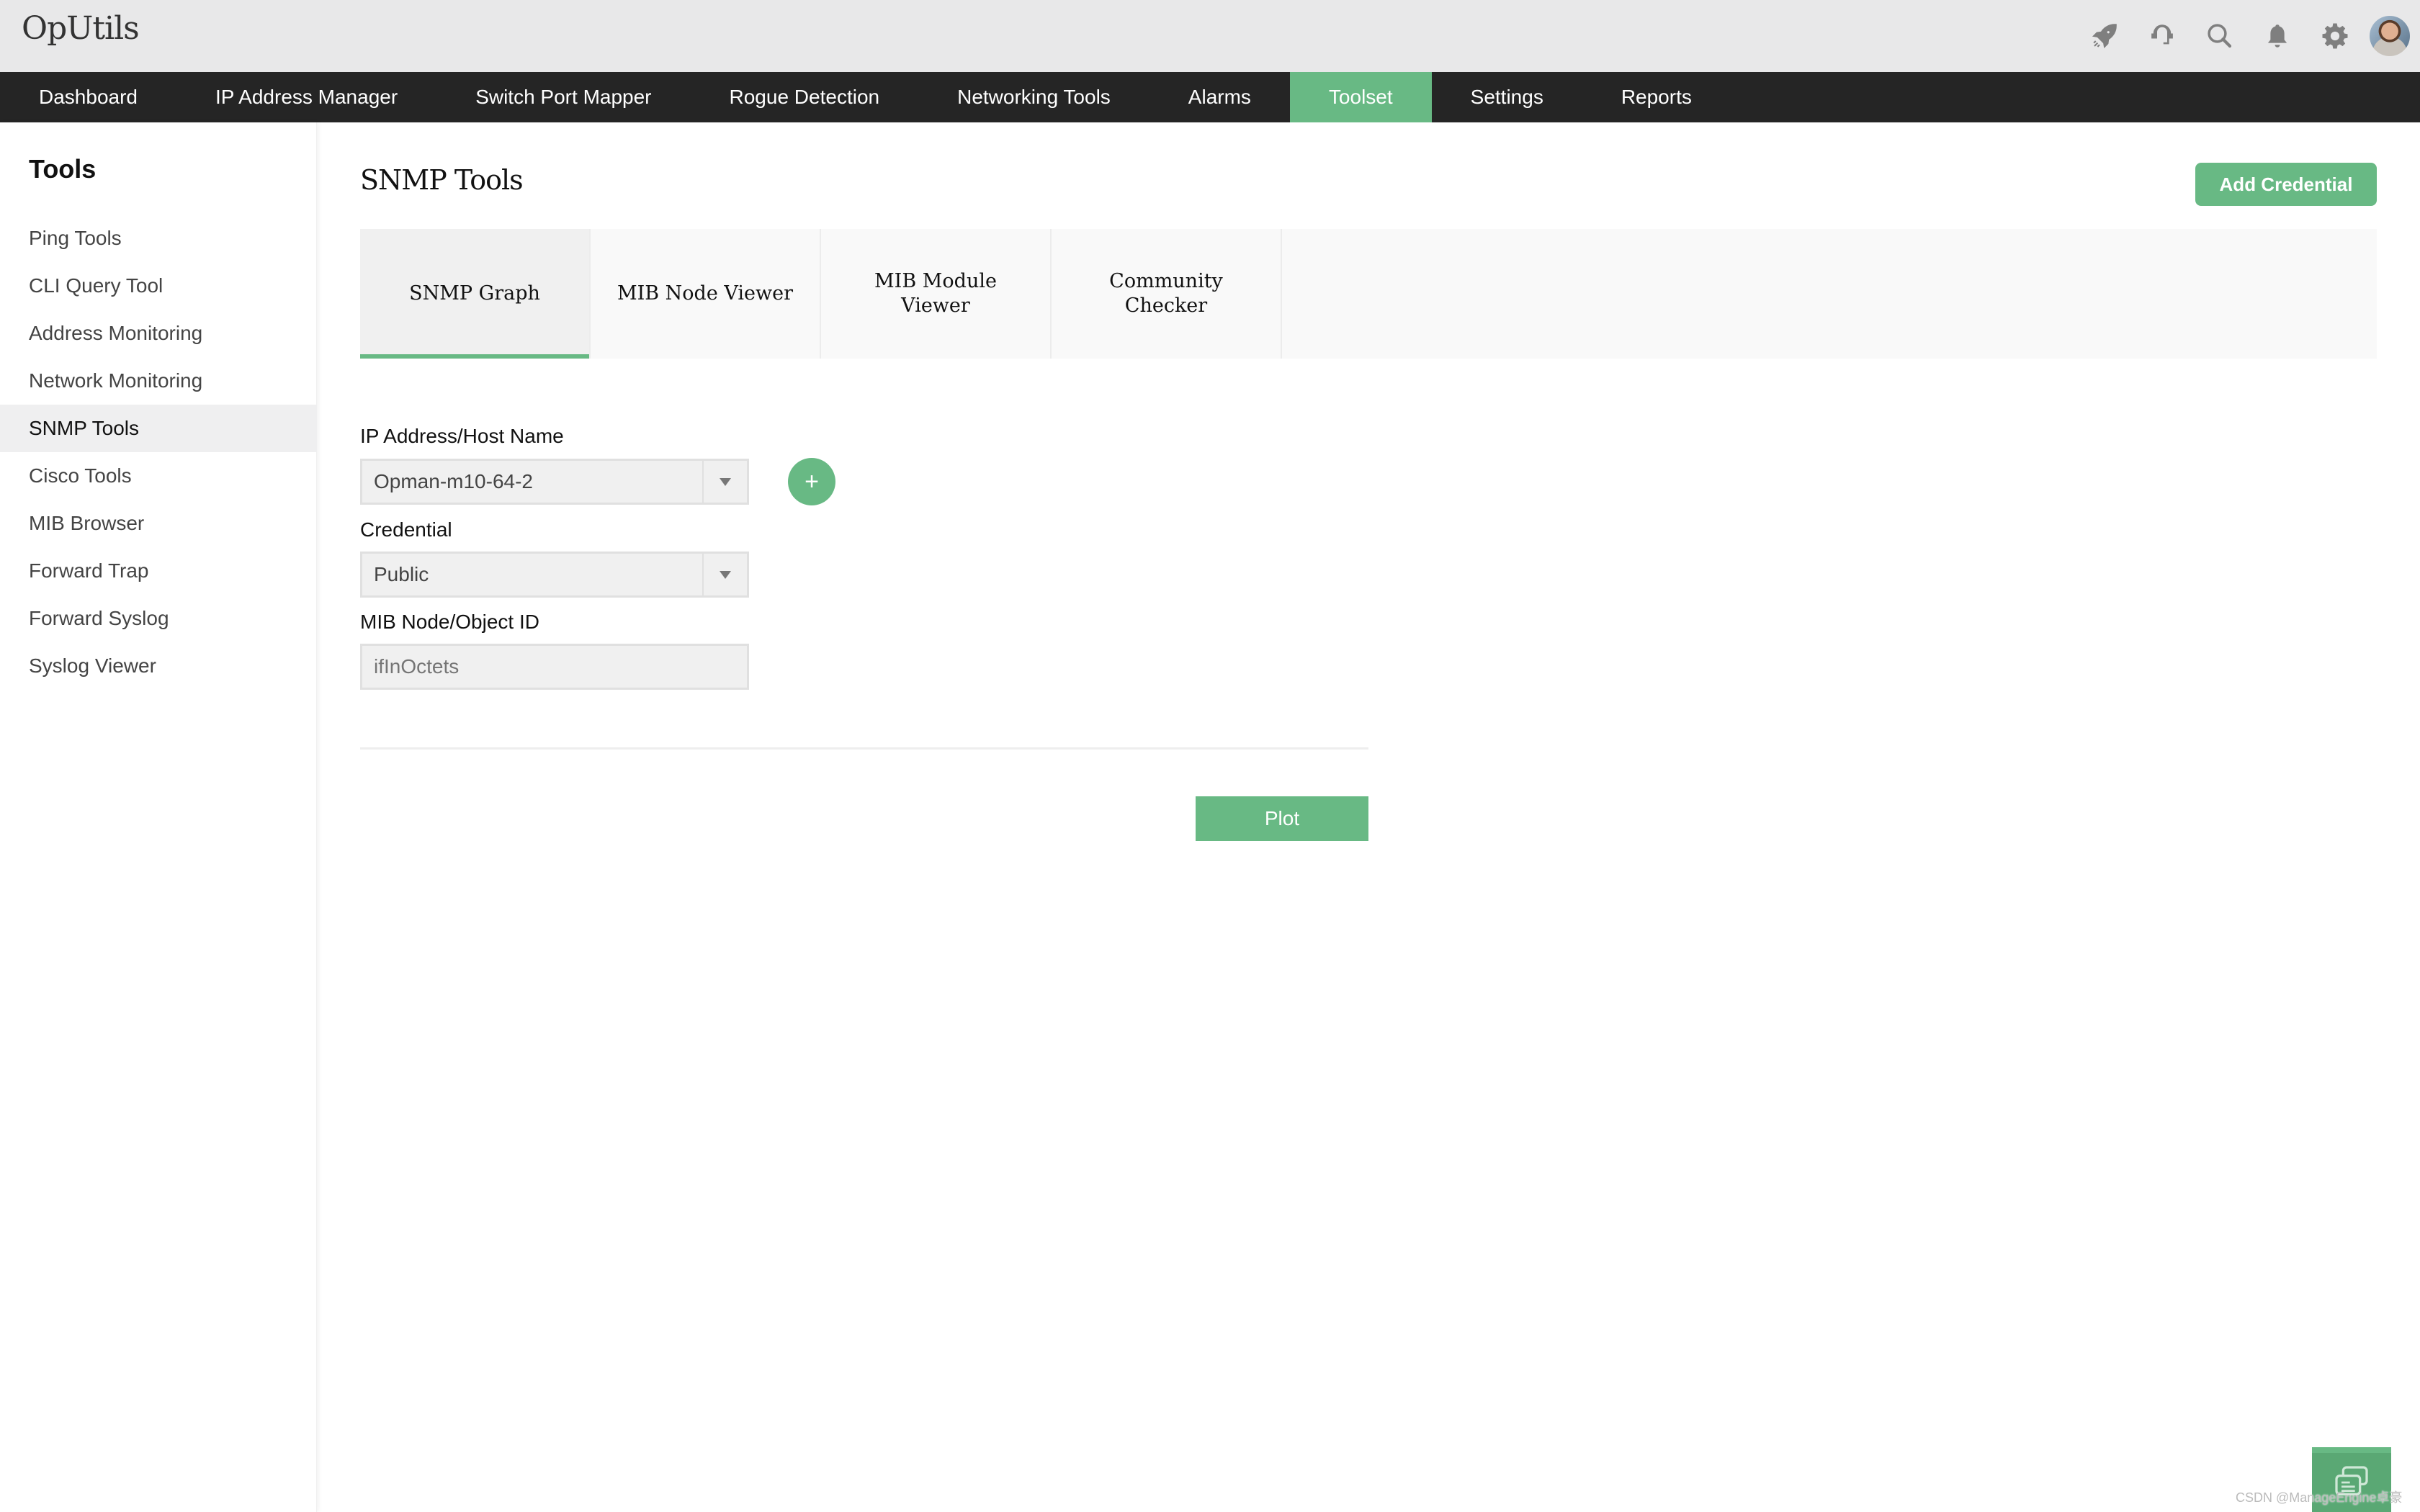  I want to click on ip-address-label: IP Address/Host Name, so click(462, 436).